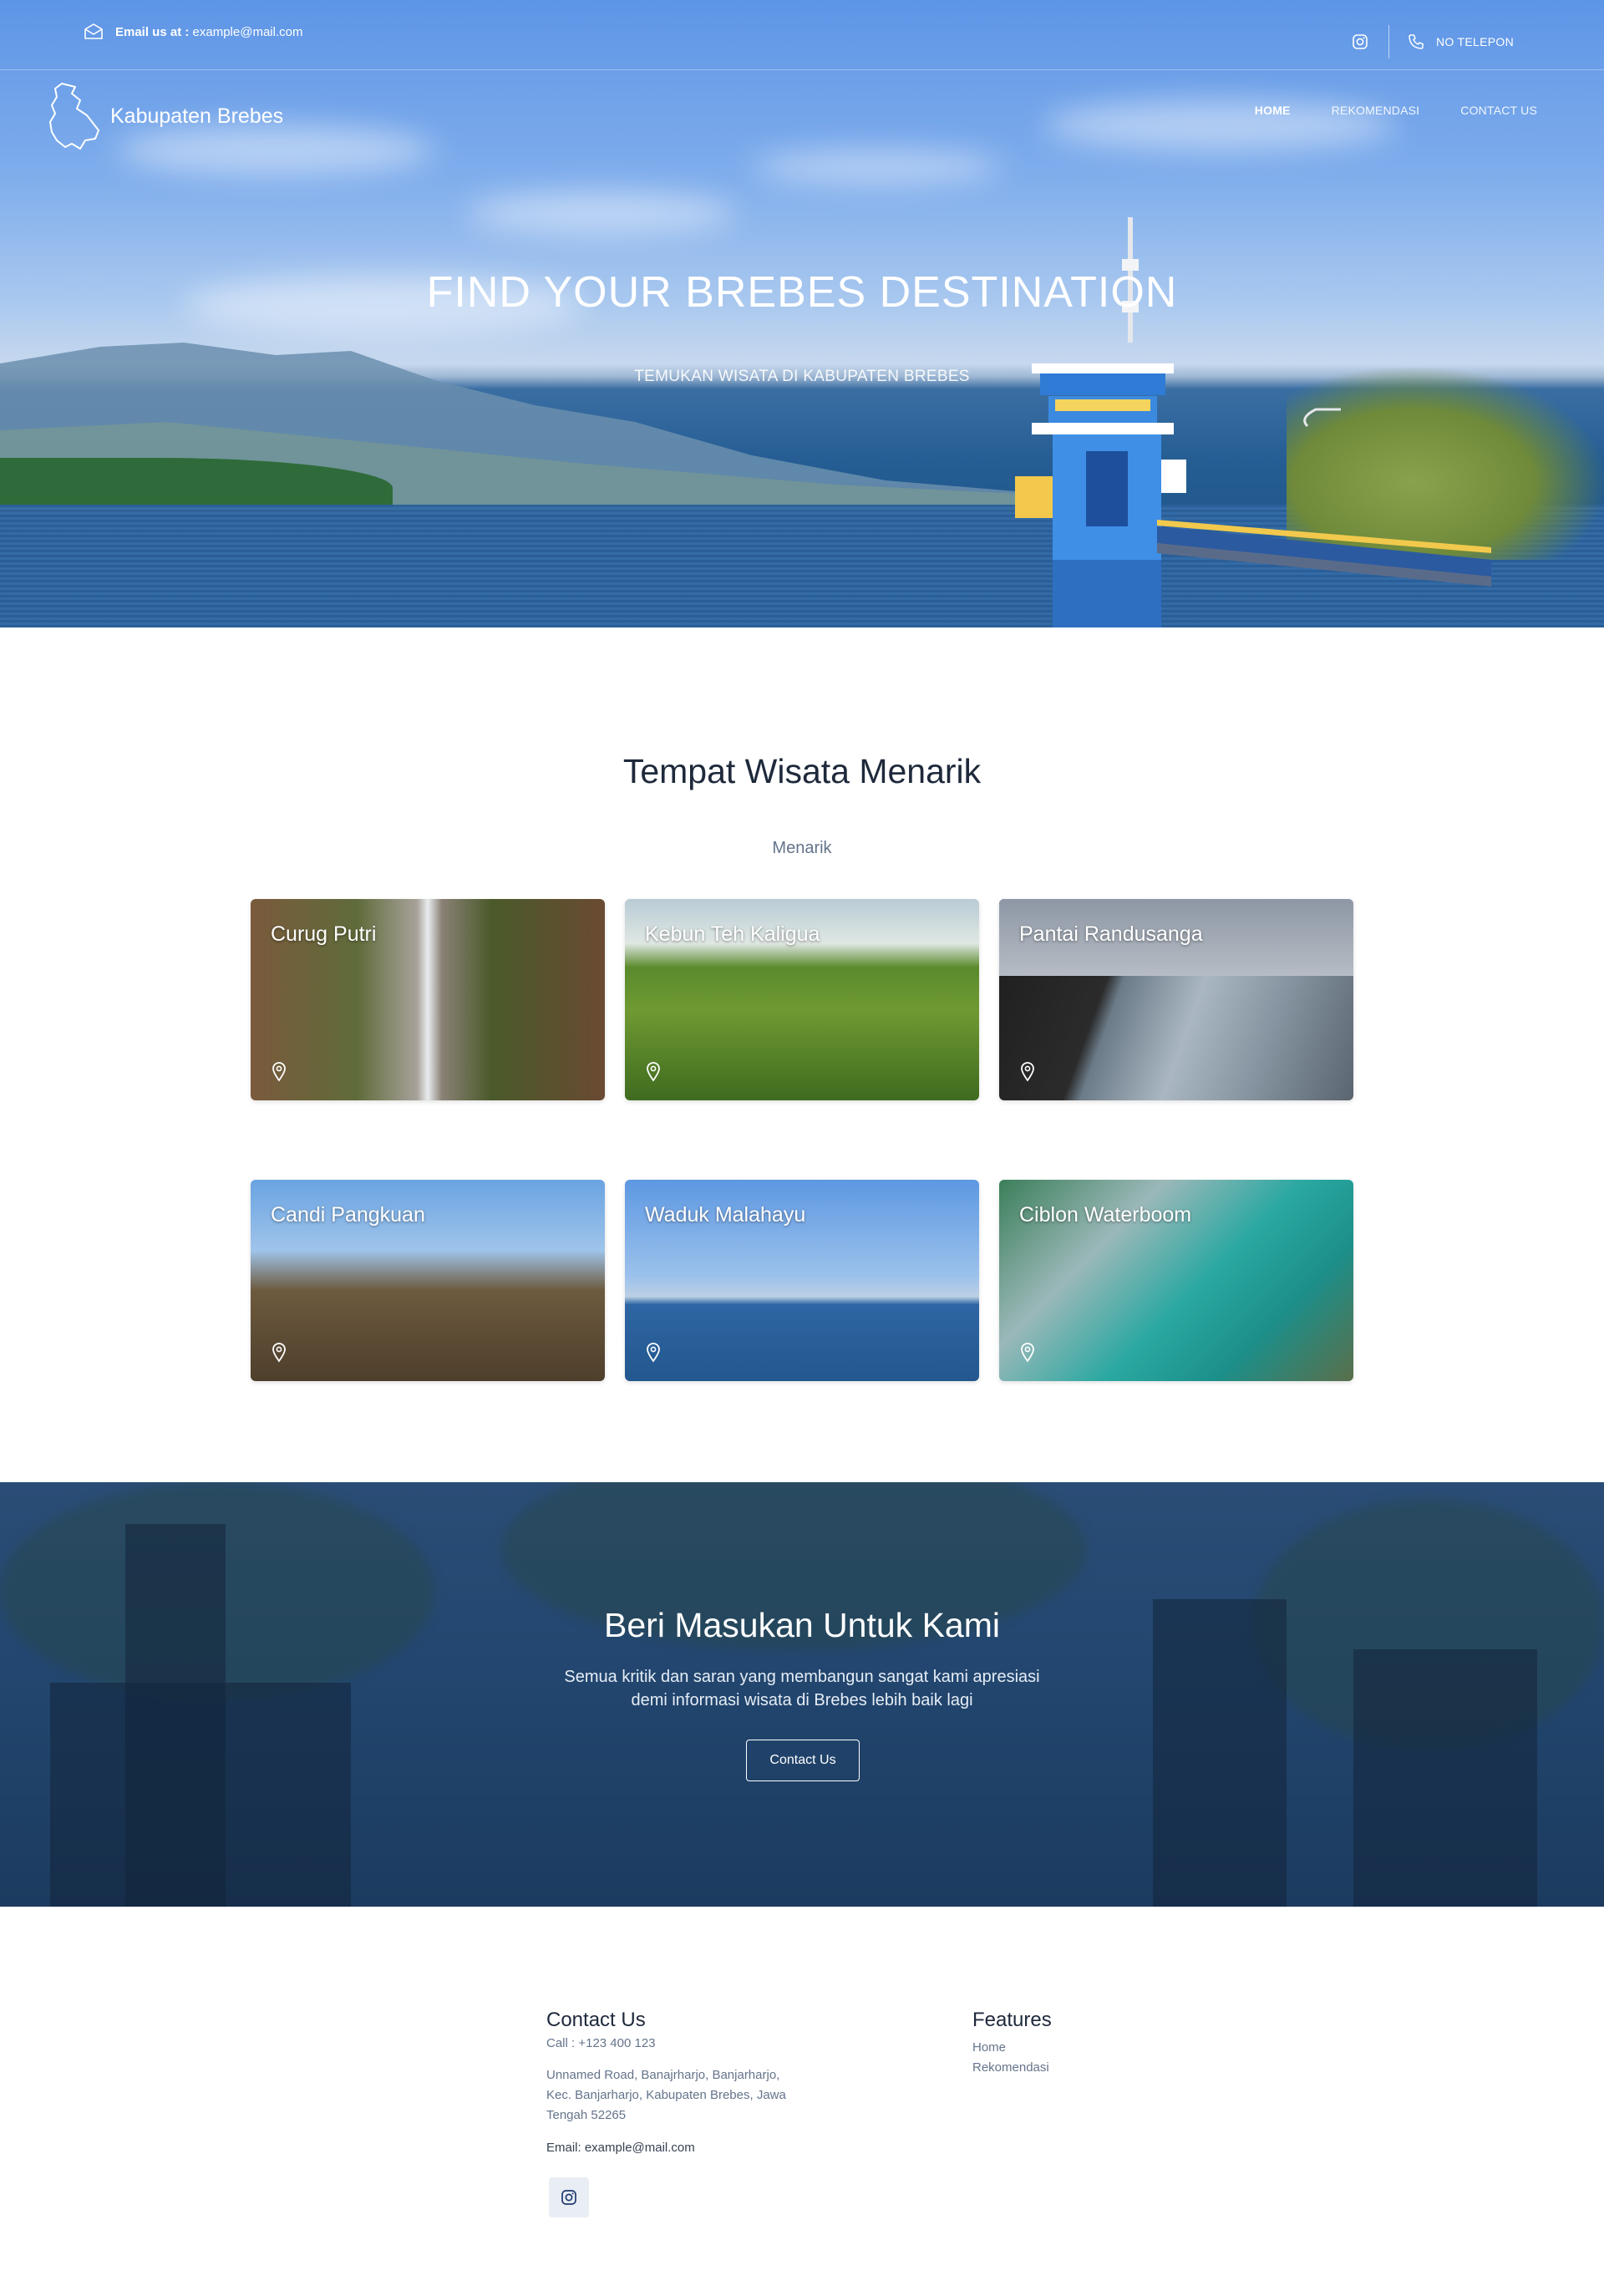 The width and height of the screenshot is (1604, 2296). Describe the element at coordinates (348, 1215) in the screenshot. I see `attraction-card-title: Candi Pangkuan` at that location.